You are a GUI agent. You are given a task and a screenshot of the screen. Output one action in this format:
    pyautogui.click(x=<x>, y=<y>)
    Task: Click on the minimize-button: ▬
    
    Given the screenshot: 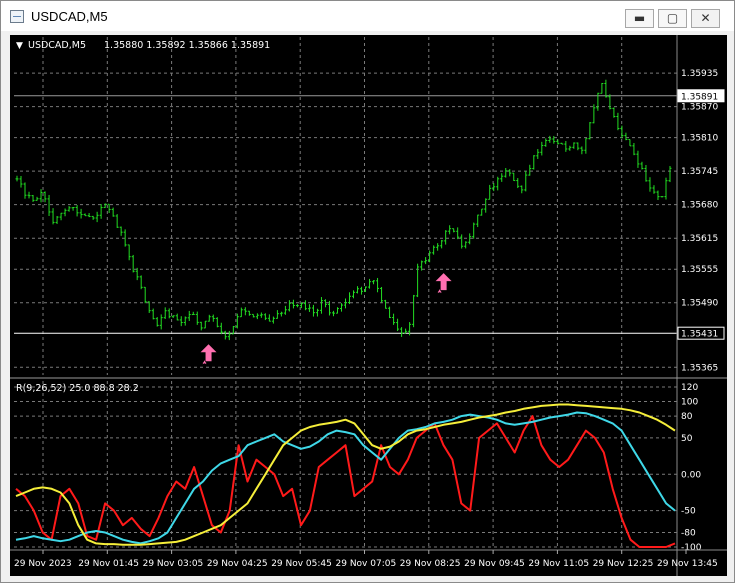 What is the action you would take?
    pyautogui.click(x=639, y=18)
    